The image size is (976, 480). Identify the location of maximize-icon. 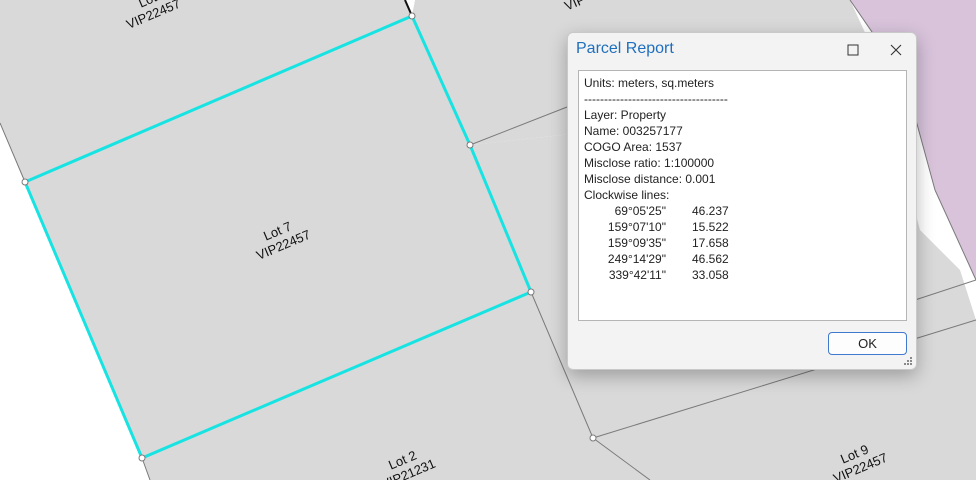
(853, 50).